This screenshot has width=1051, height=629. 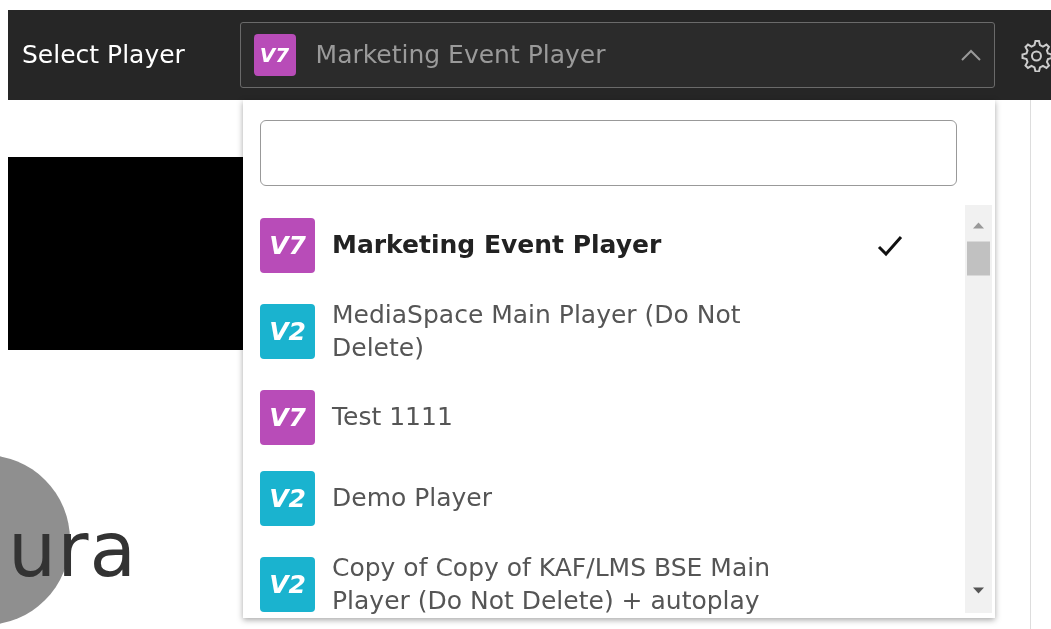 I want to click on player-select: V7 Marketing Event Player, so click(x=617, y=55).